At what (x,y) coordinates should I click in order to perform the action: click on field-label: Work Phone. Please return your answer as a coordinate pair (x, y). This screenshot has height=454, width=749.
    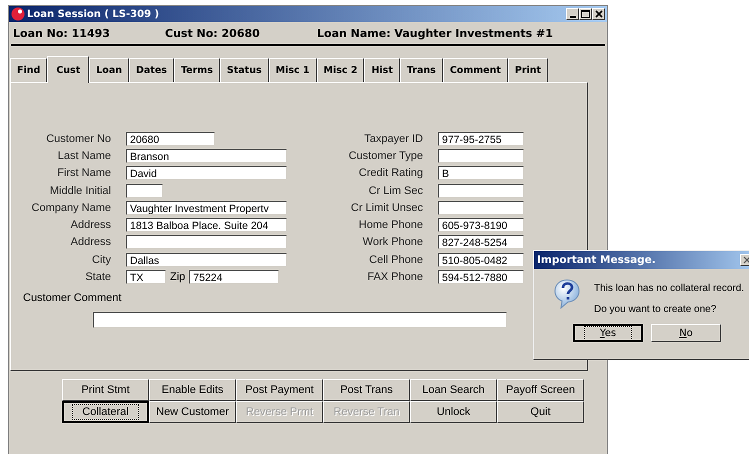
    Looking at the image, I should click on (393, 242).